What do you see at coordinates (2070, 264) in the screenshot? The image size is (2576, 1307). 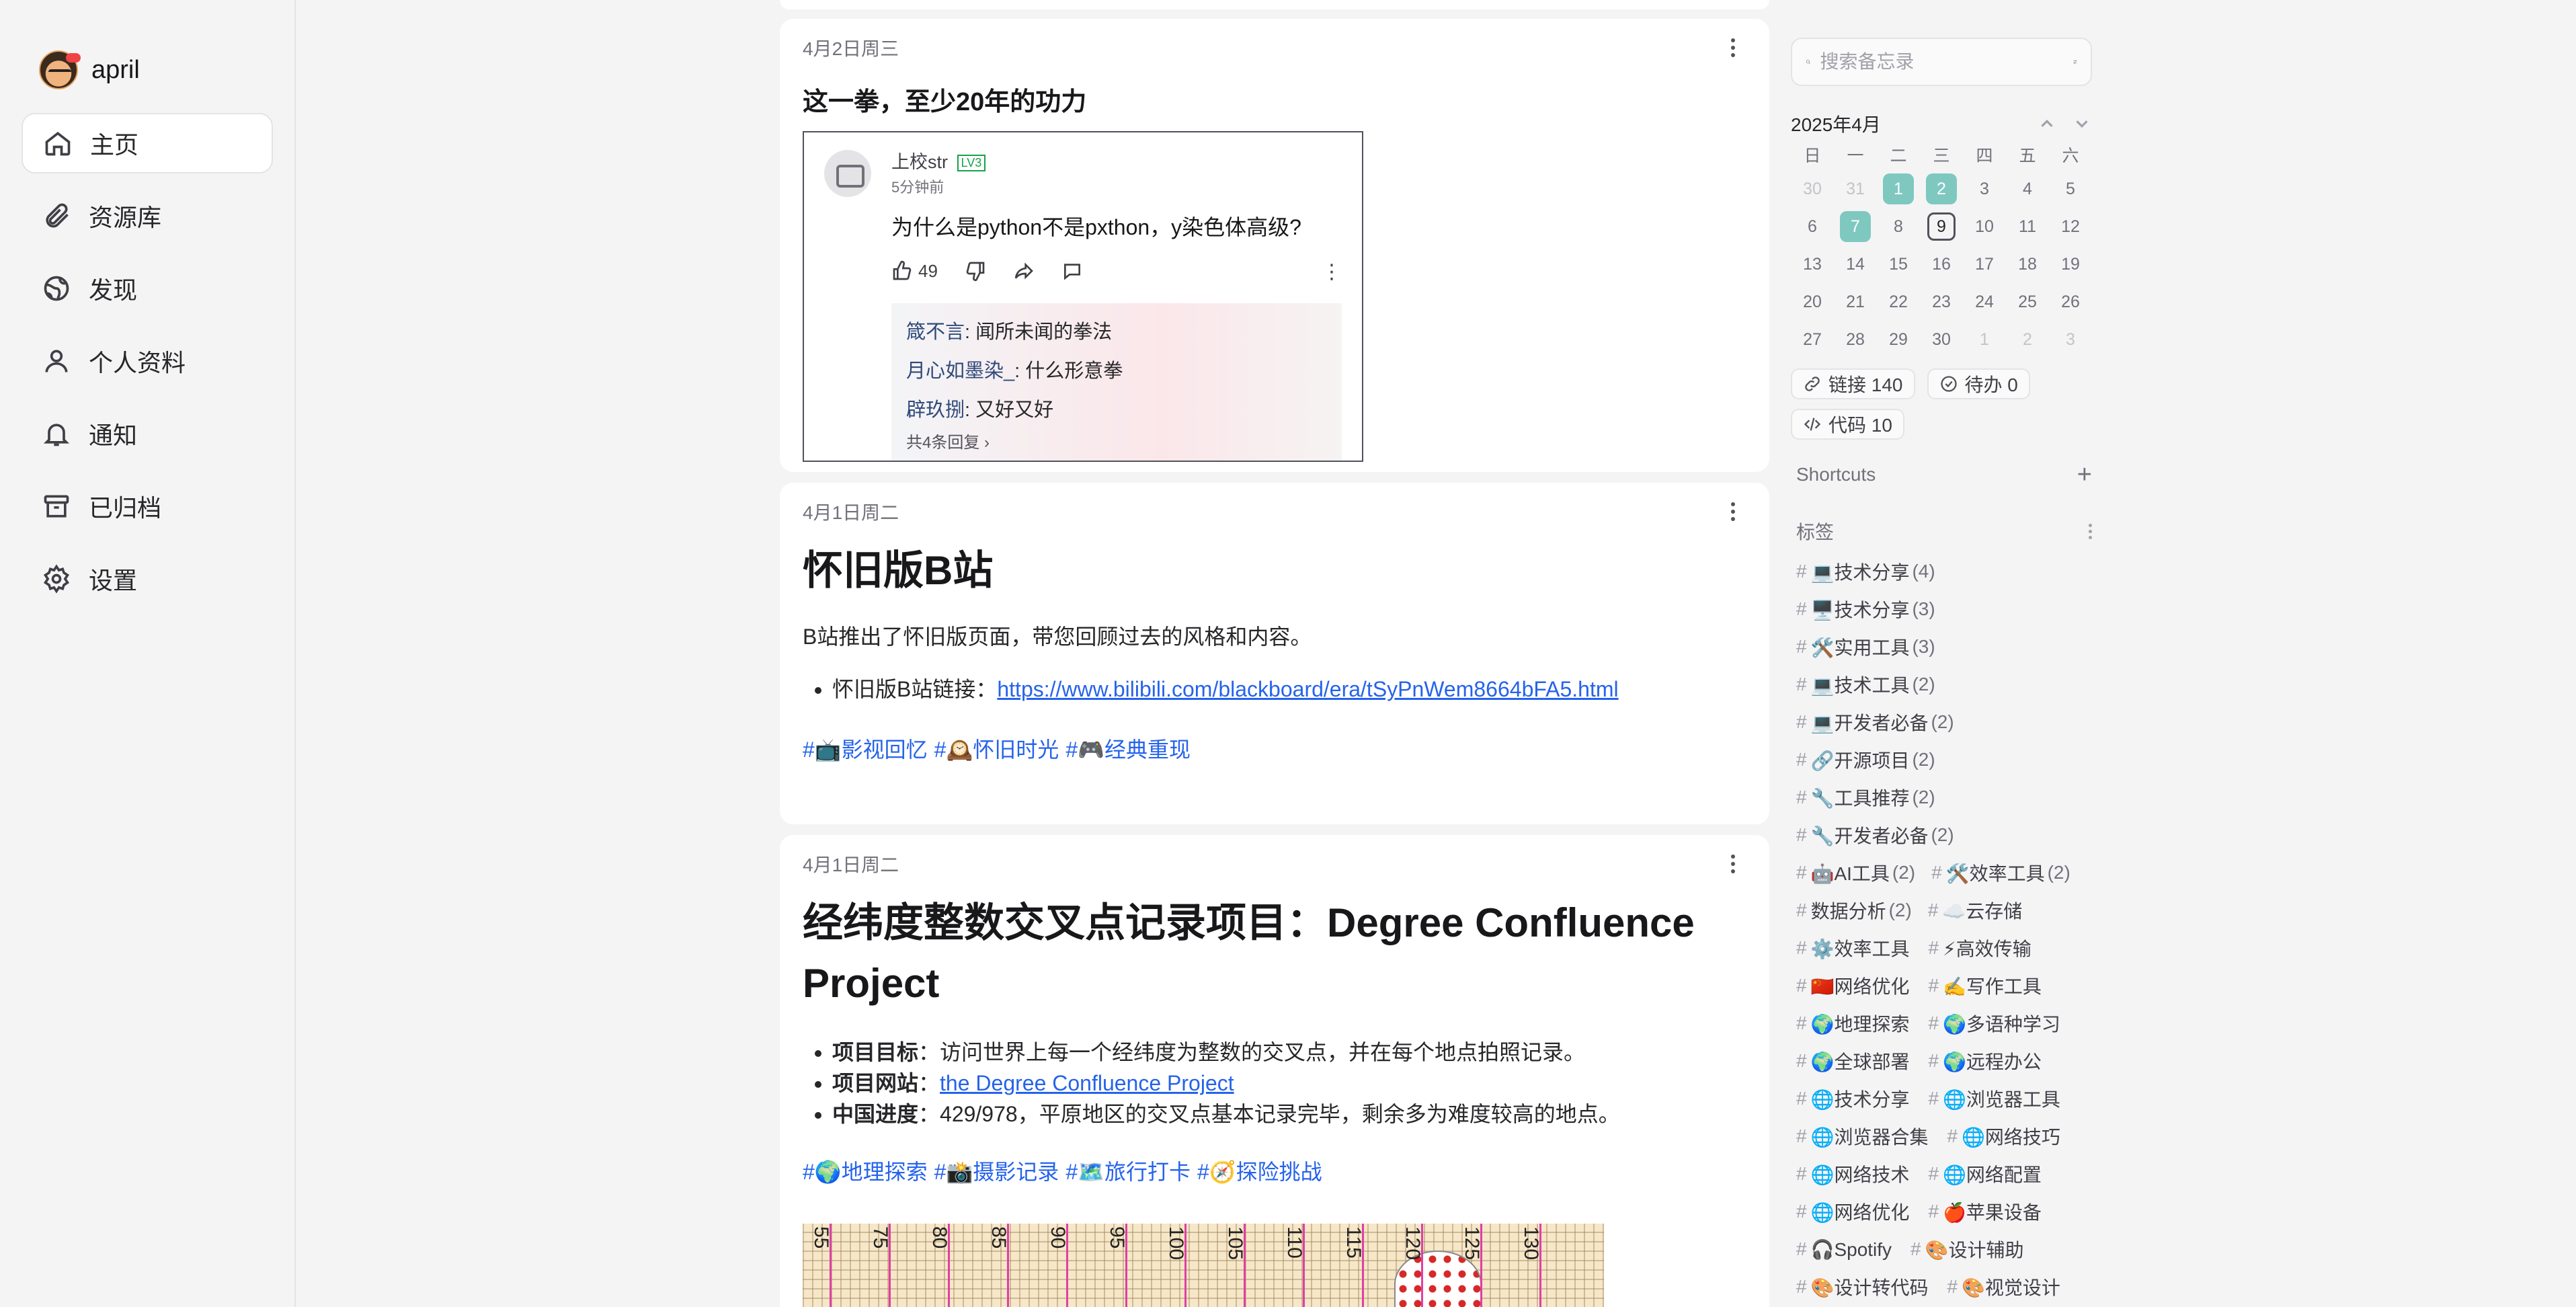 I see `calendar-day: 19` at bounding box center [2070, 264].